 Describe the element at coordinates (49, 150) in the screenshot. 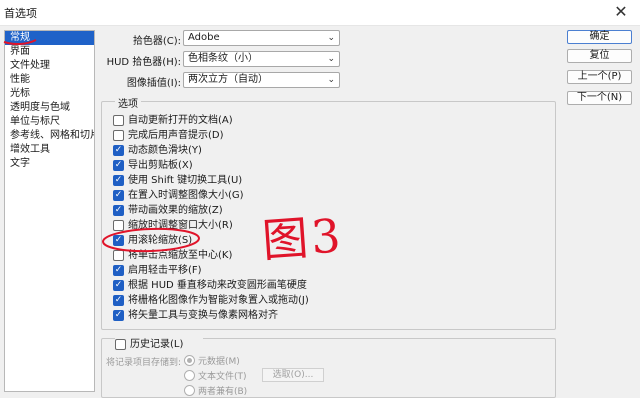

I see `sidebar-item-plugins: 增效工具` at that location.